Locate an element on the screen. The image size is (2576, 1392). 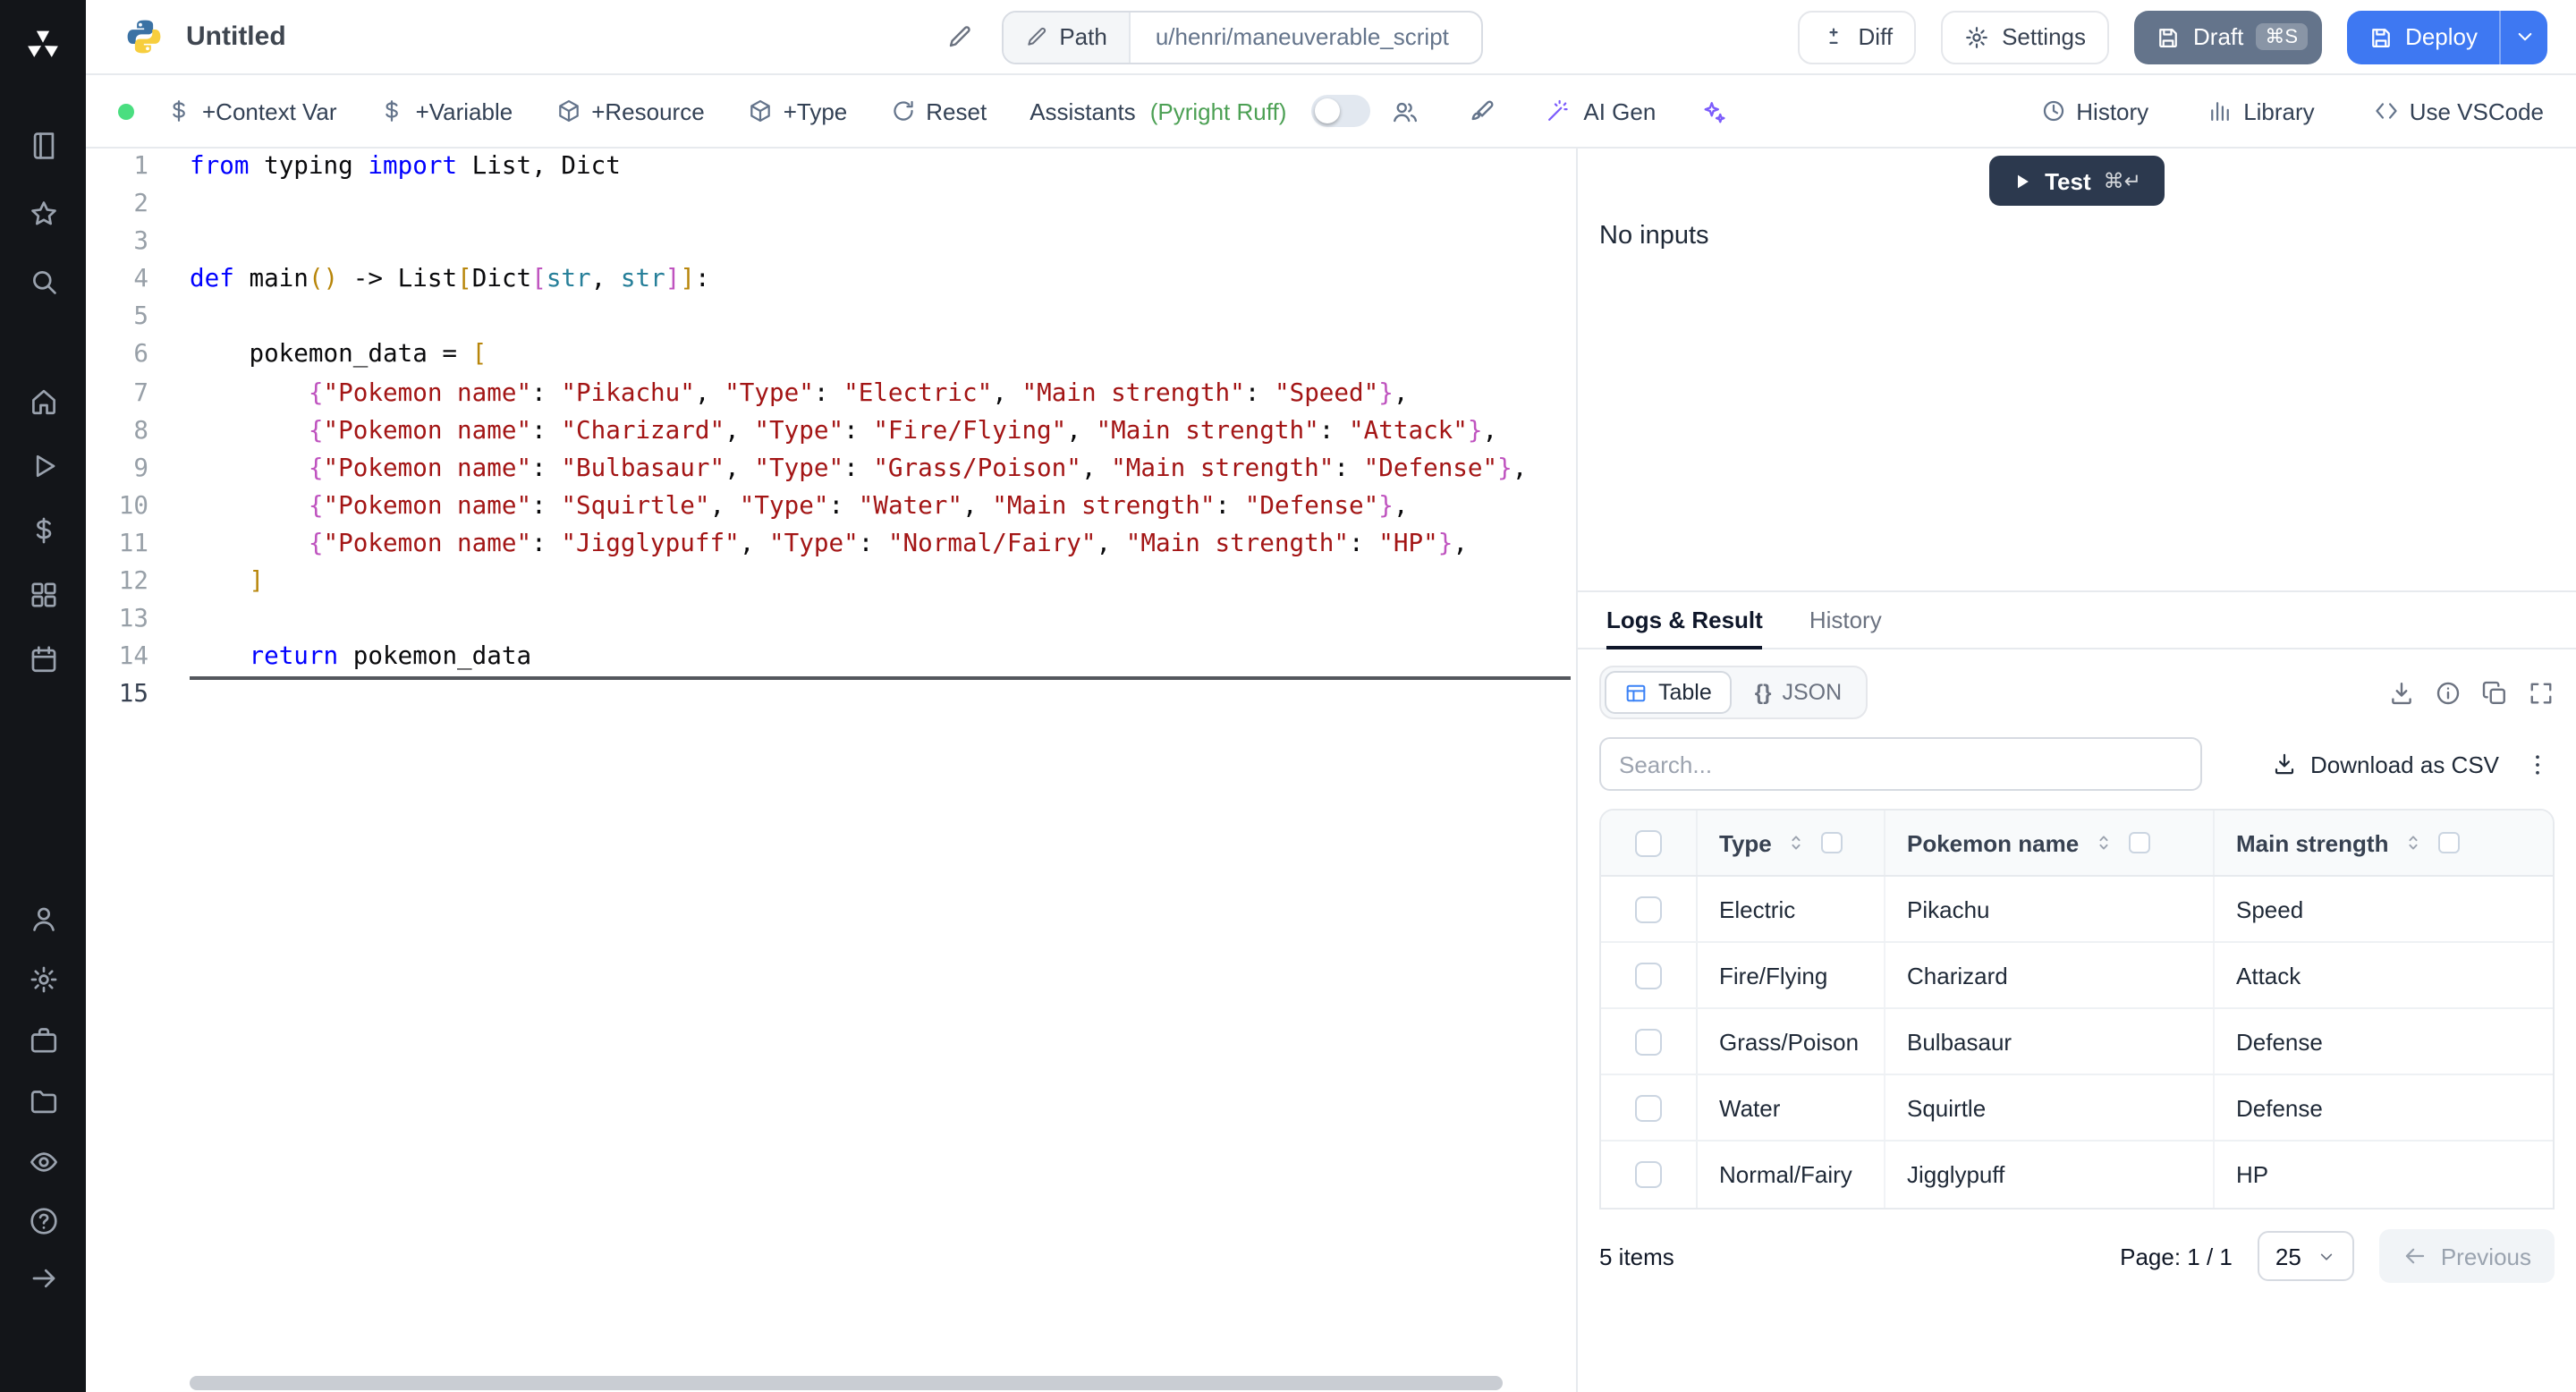
blocks-icon is located at coordinates (43, 594).